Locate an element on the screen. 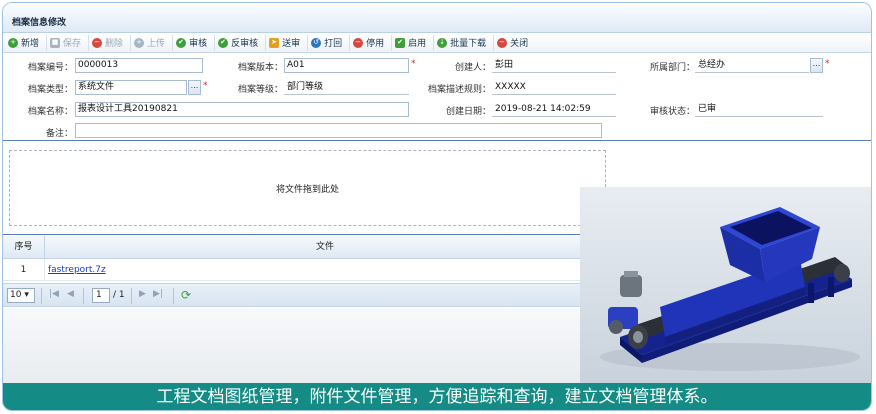 This screenshot has height=414, width=876. creator-value: 彭田 is located at coordinates (554, 65).